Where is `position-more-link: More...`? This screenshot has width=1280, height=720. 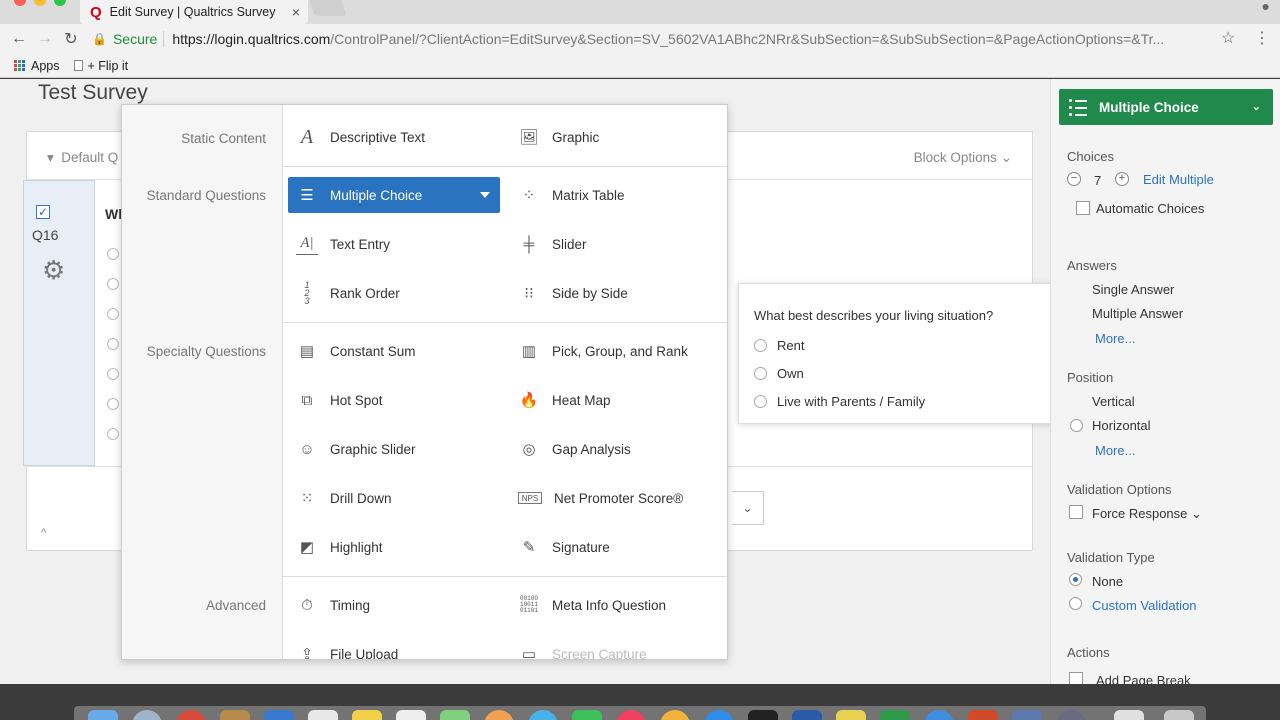
position-more-link: More... is located at coordinates (1115, 450).